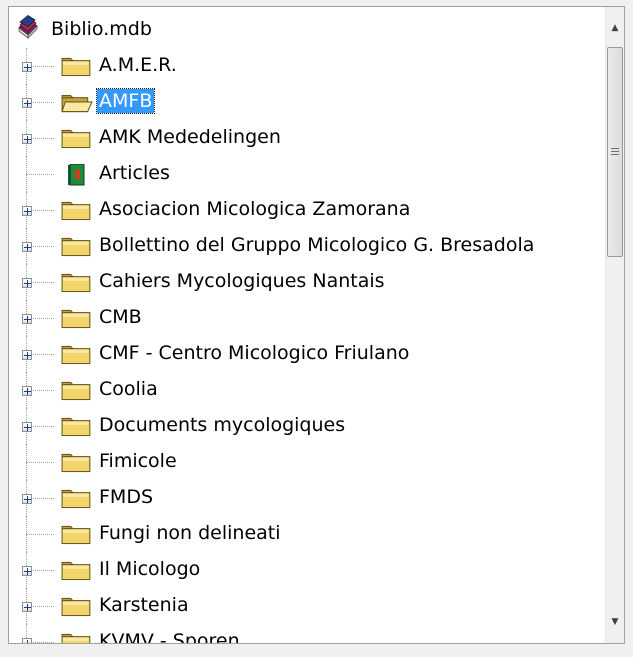  I want to click on tree-item: AMK Mededelingen, so click(307, 138).